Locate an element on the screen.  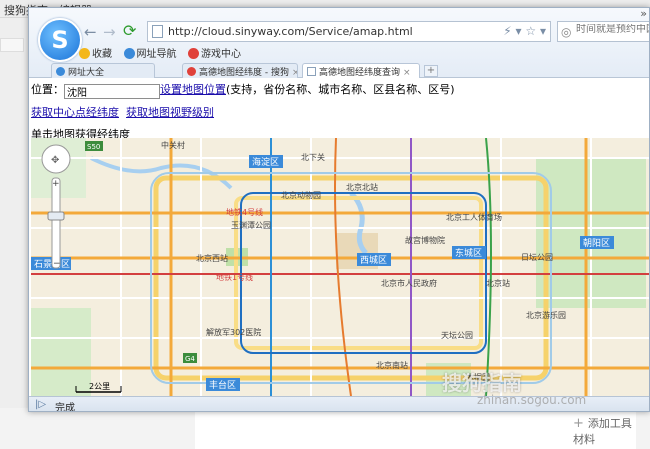
map-zoom-control: ✥ + − is located at coordinates (56, 206).